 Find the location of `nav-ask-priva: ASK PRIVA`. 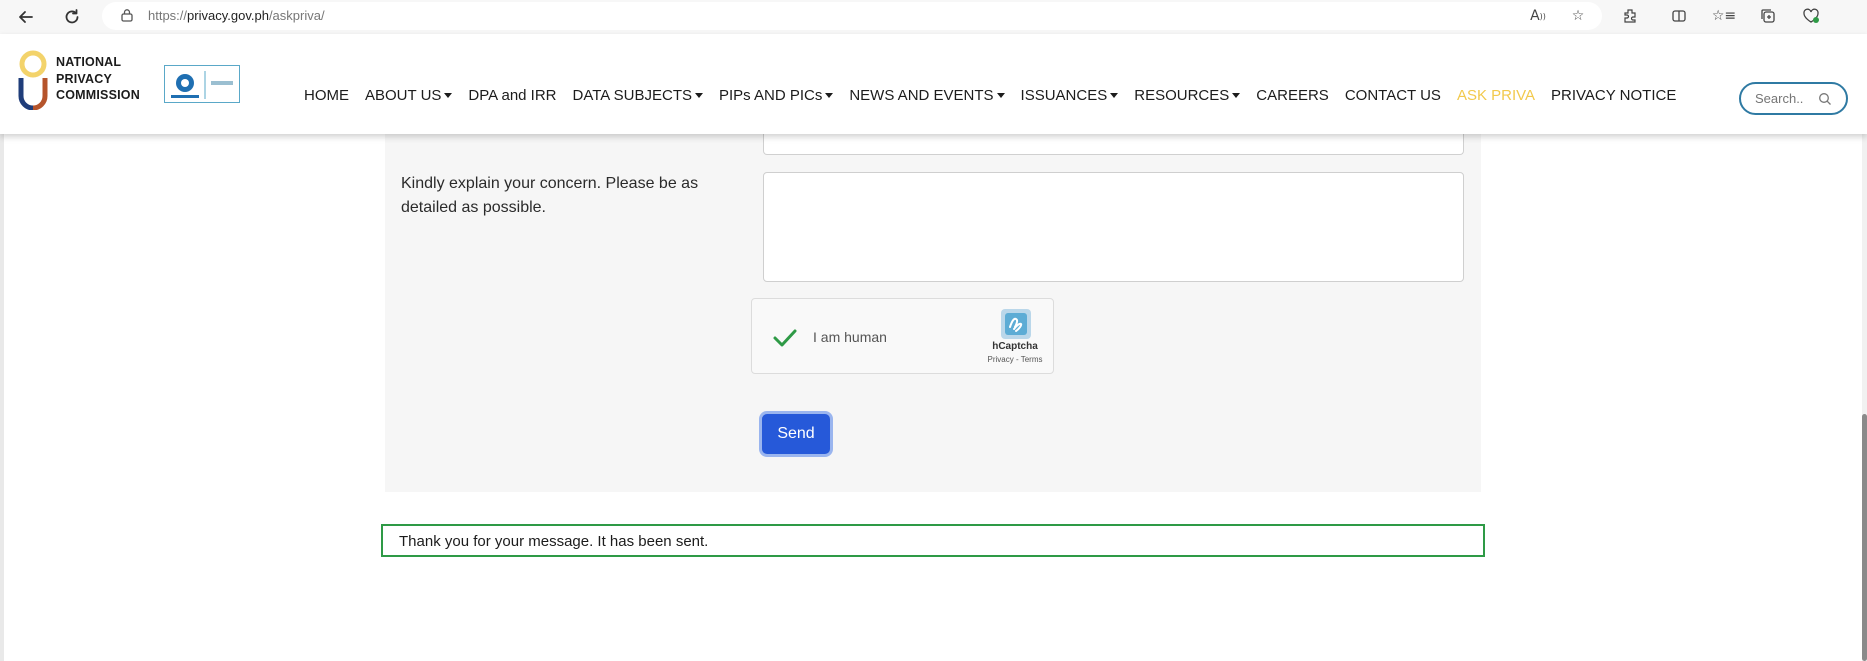

nav-ask-priva: ASK PRIVA is located at coordinates (1496, 95).